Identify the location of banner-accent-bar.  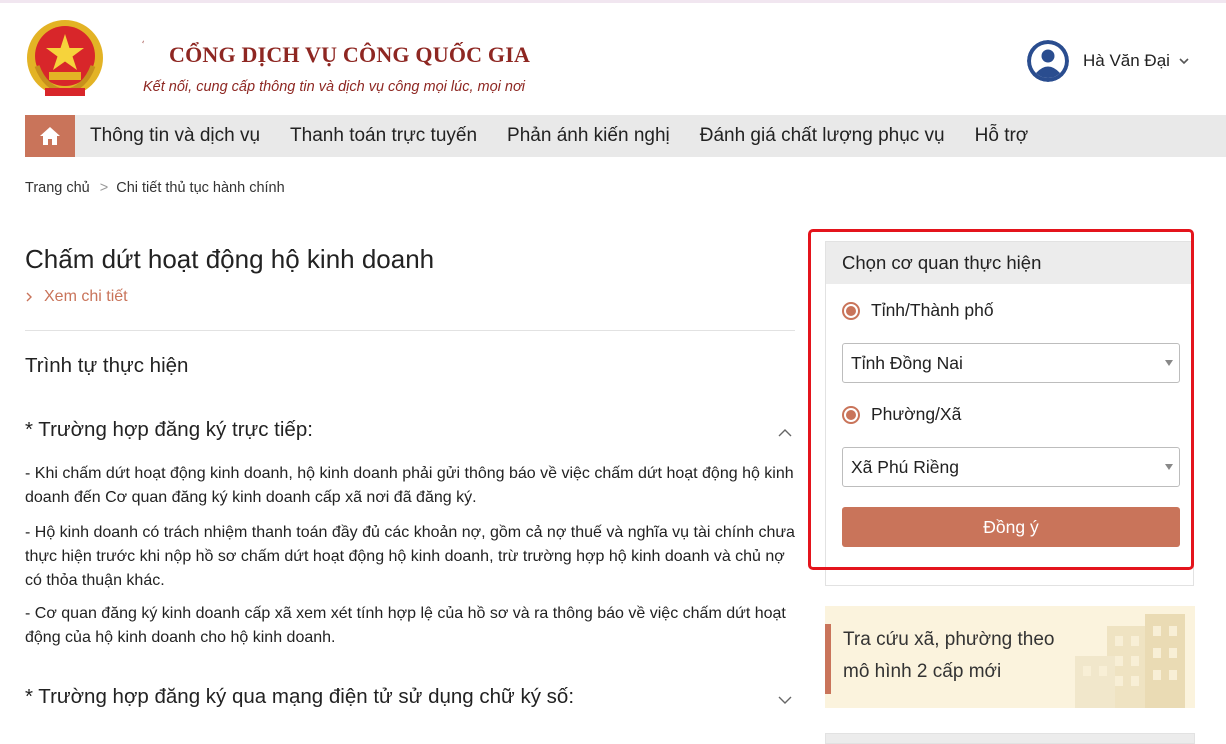
(828, 659).